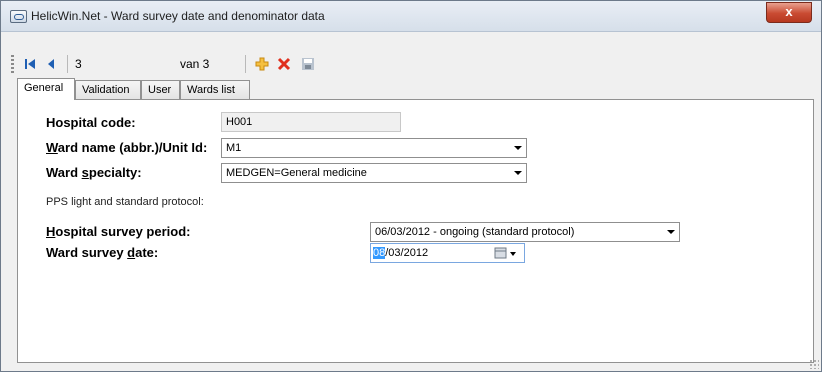 Image resolution: width=822 pixels, height=372 pixels. What do you see at coordinates (18, 16) in the screenshot?
I see `app-icon` at bounding box center [18, 16].